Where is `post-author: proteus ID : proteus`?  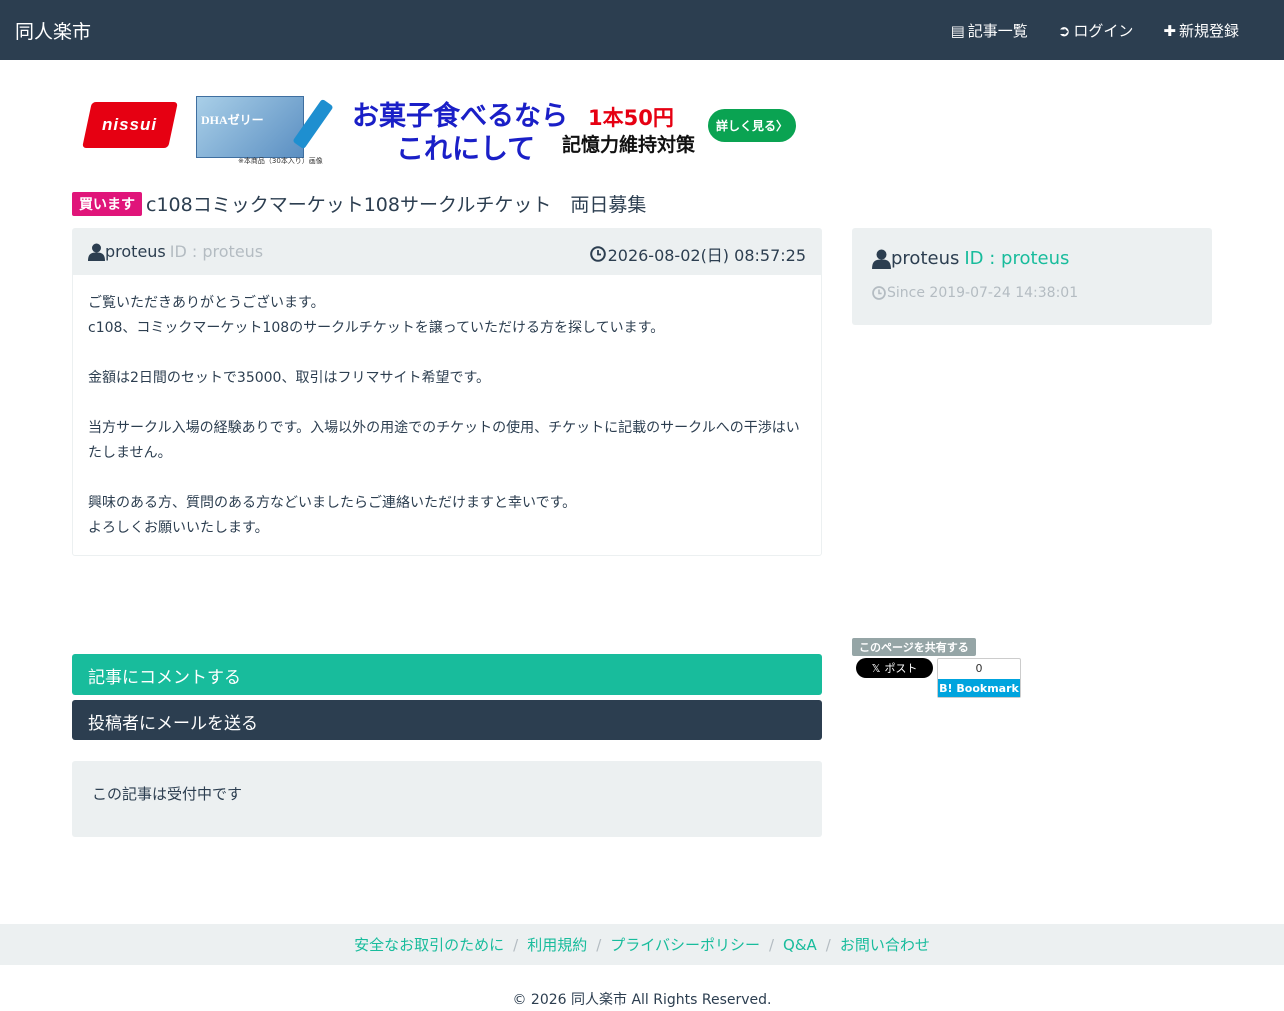
post-author: proteus ID : proteus is located at coordinates (175, 251).